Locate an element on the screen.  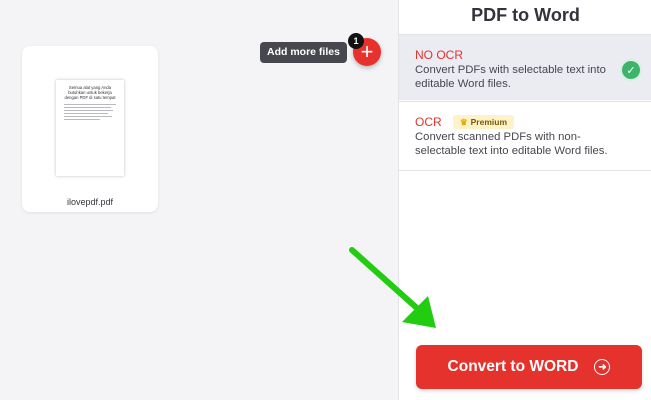
thumbnail-lines is located at coordinates (90, 113).